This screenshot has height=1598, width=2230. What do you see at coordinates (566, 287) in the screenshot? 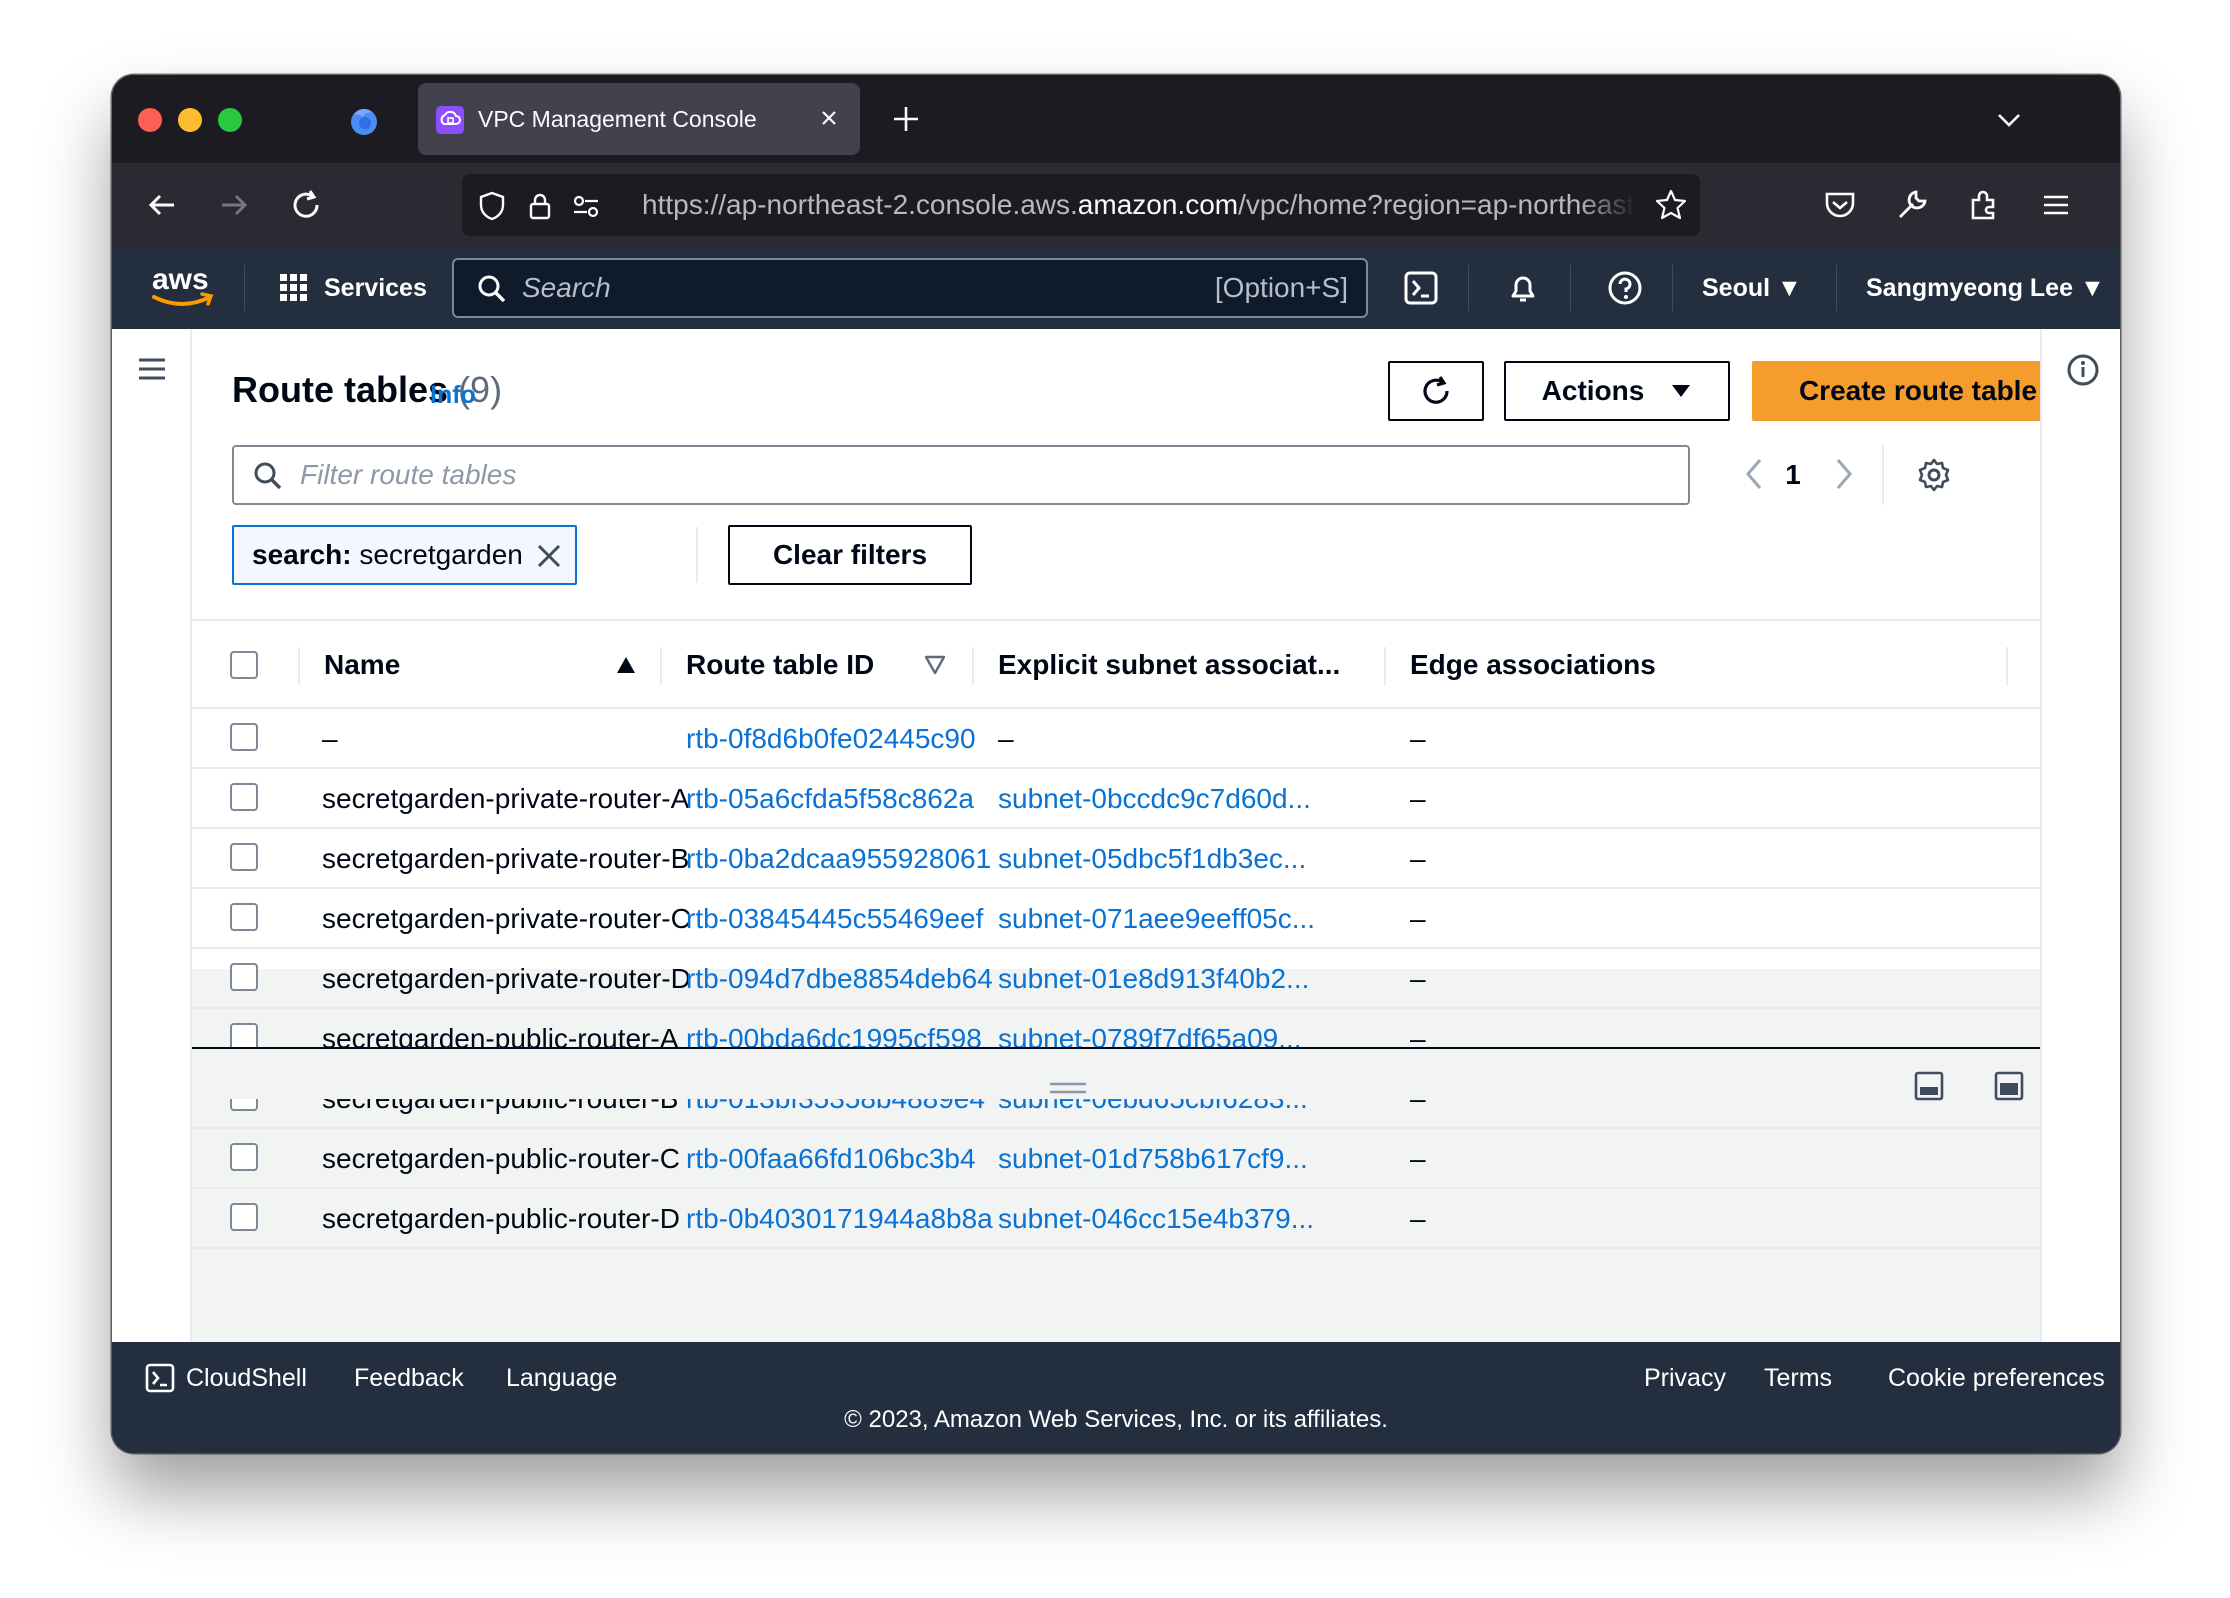
I see `search-placeholder: Search` at bounding box center [566, 287].